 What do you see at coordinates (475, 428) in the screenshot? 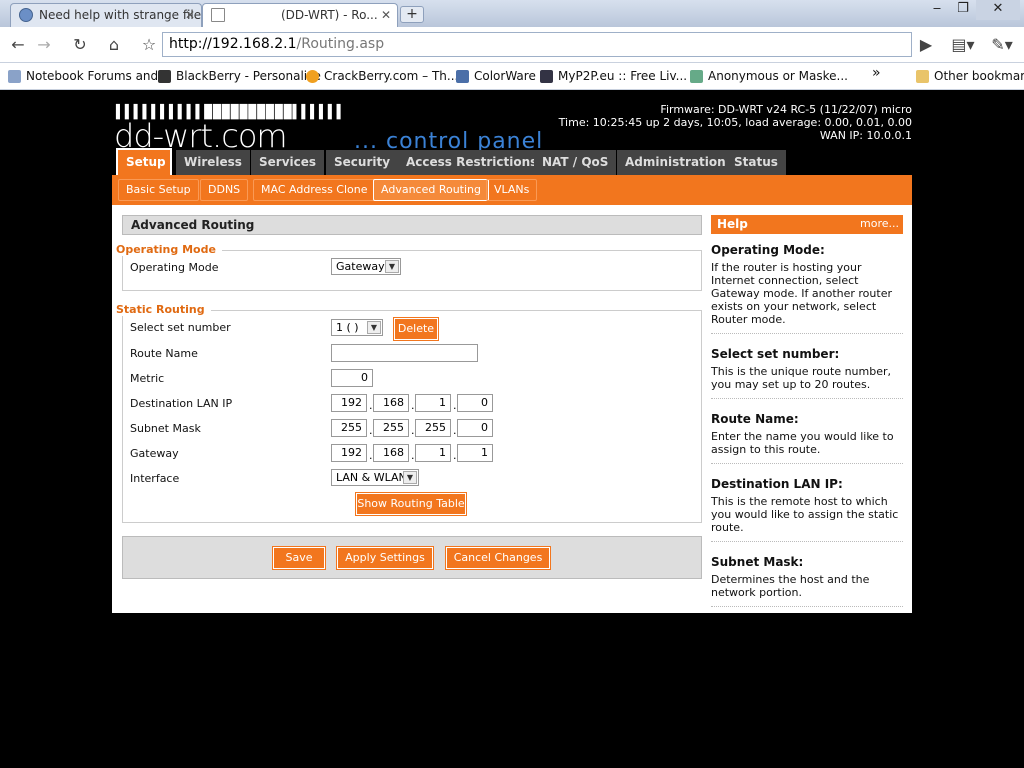
I see `subnet-octet-4: 0` at bounding box center [475, 428].